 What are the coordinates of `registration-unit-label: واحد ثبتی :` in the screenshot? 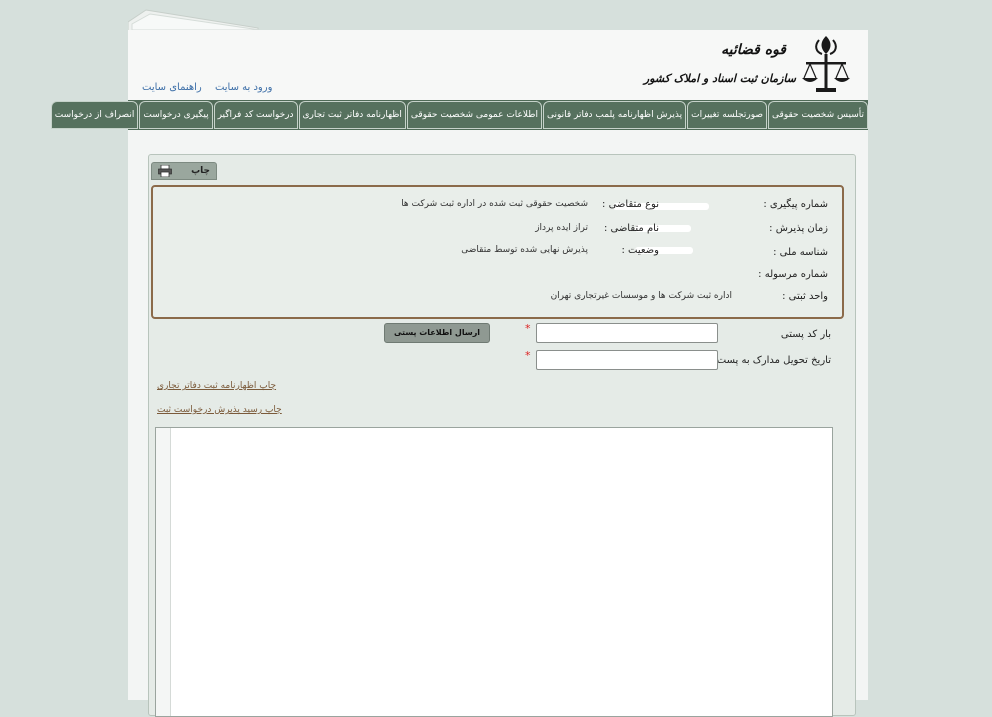 It's located at (805, 296).